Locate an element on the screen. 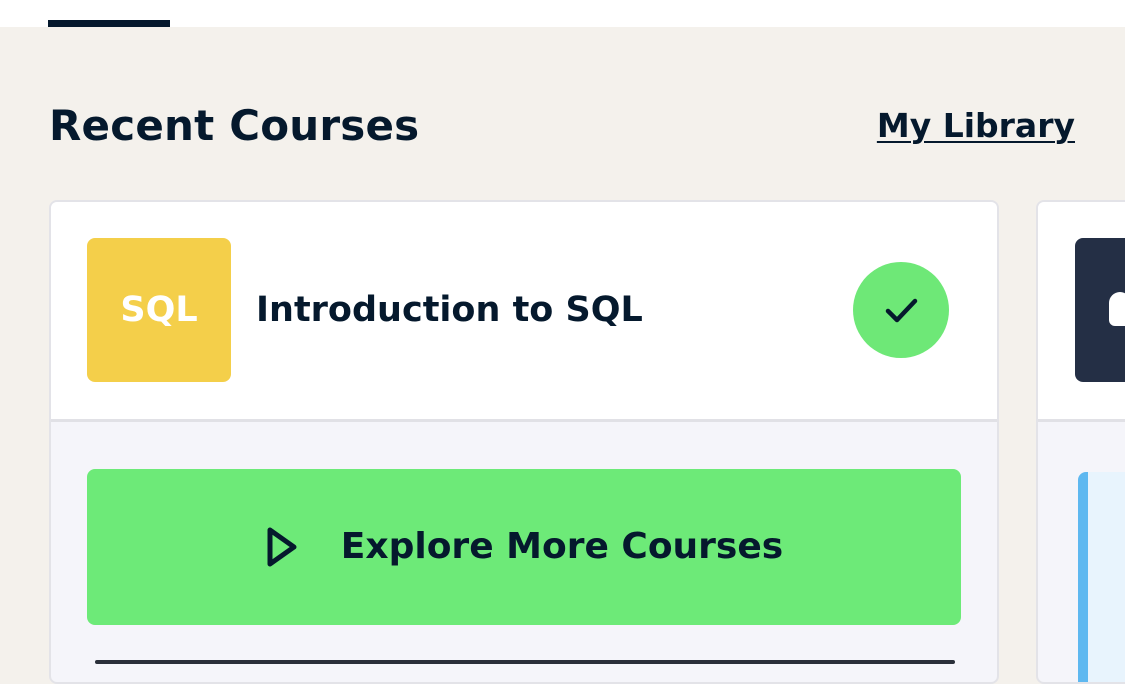  section-title: Recent Courses is located at coordinates (234, 125).